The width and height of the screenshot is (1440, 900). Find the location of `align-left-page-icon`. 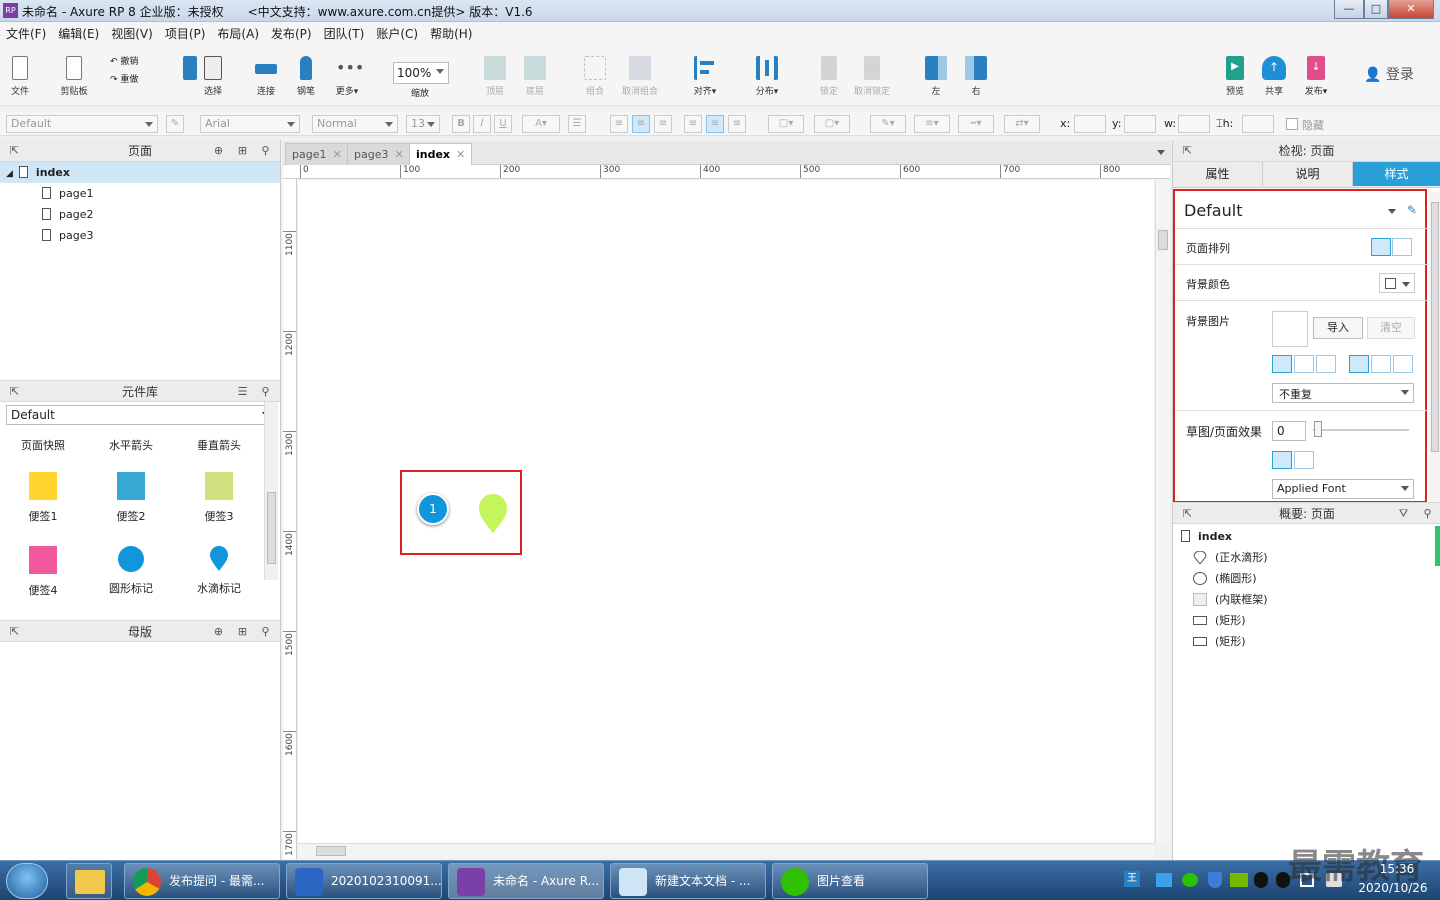

align-left-page-icon is located at coordinates (1381, 247).